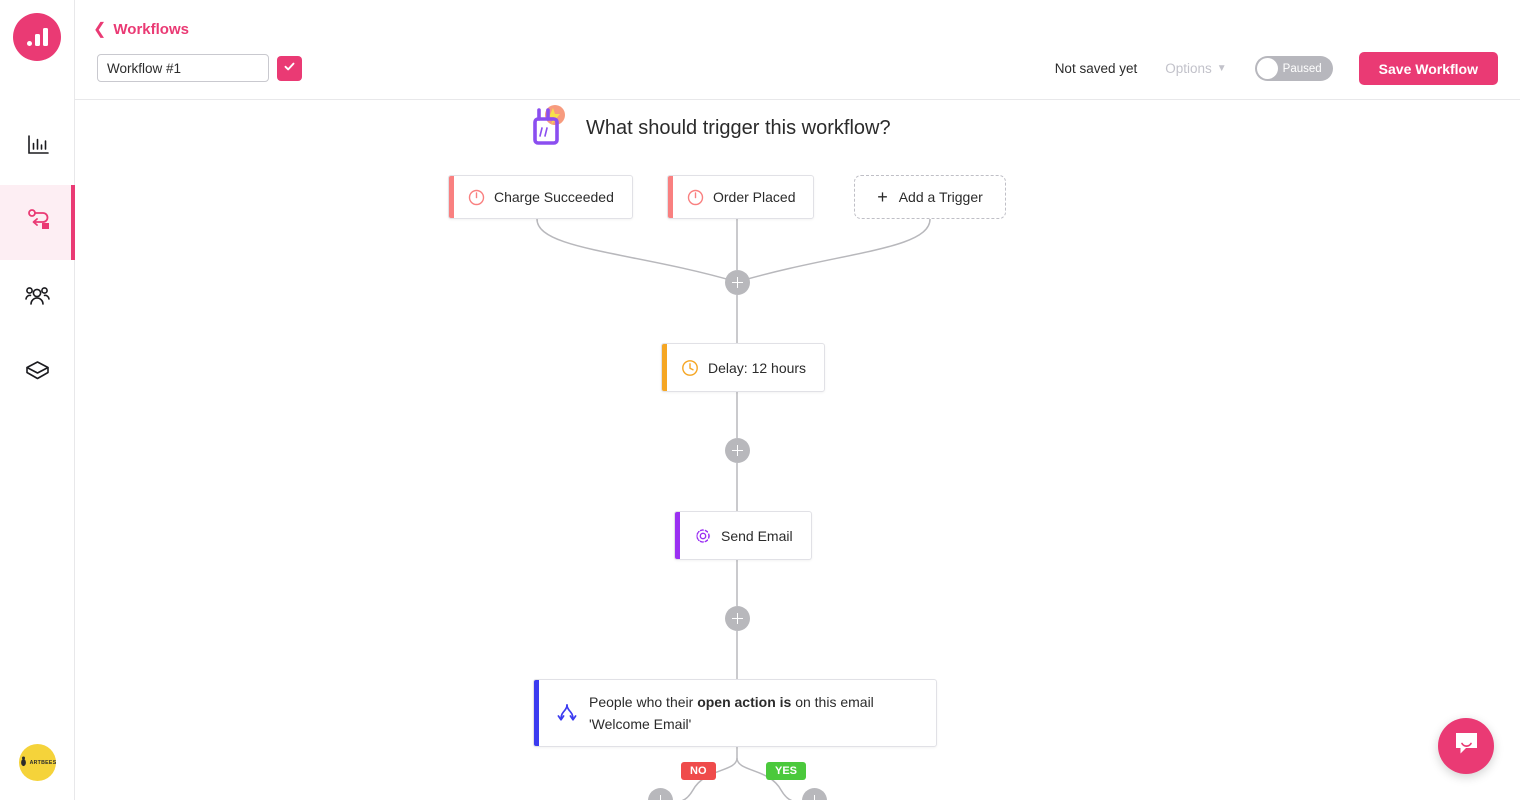  Describe the element at coordinates (551, 128) in the screenshot. I see `trigger-box-icon` at that location.